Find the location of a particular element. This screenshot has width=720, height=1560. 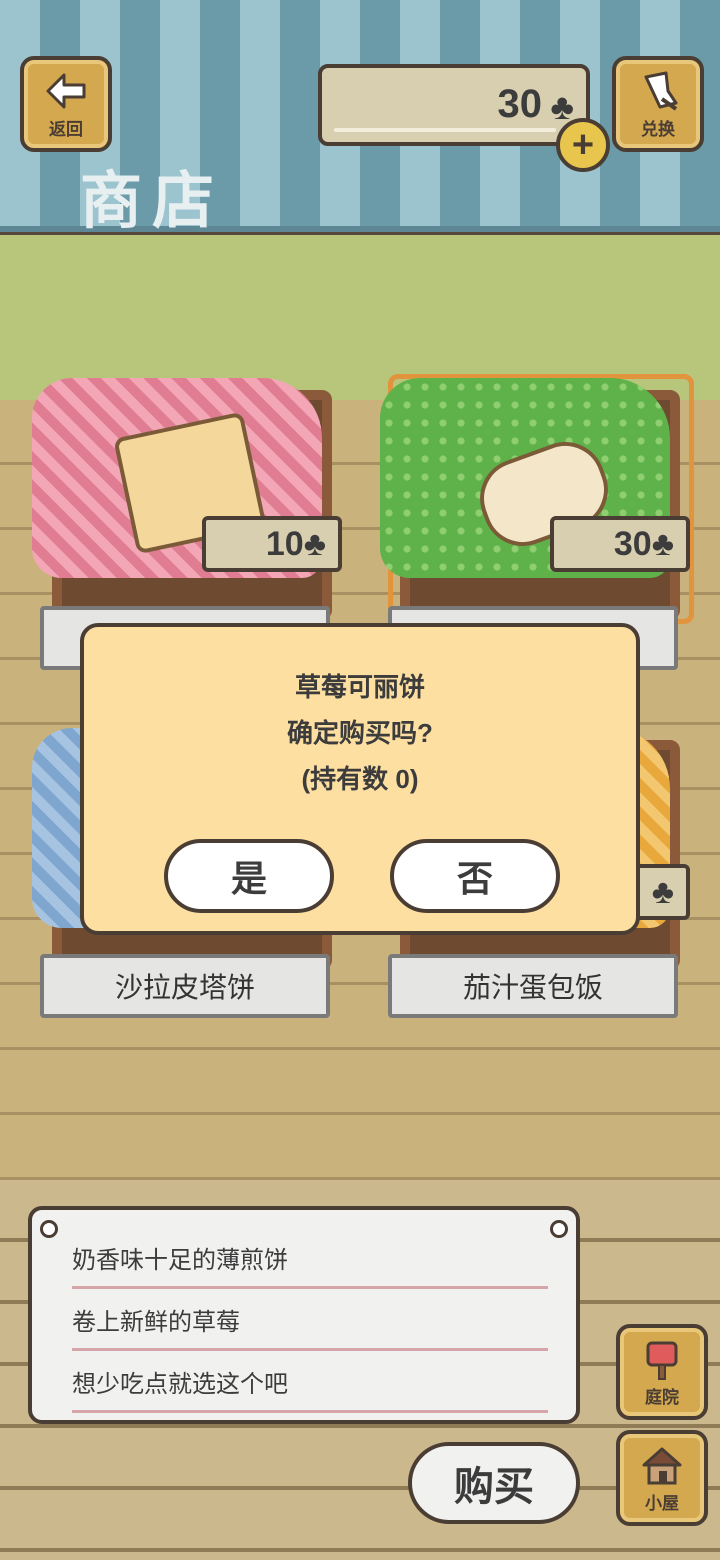

price-tag: 10 ♣ is located at coordinates (272, 544).